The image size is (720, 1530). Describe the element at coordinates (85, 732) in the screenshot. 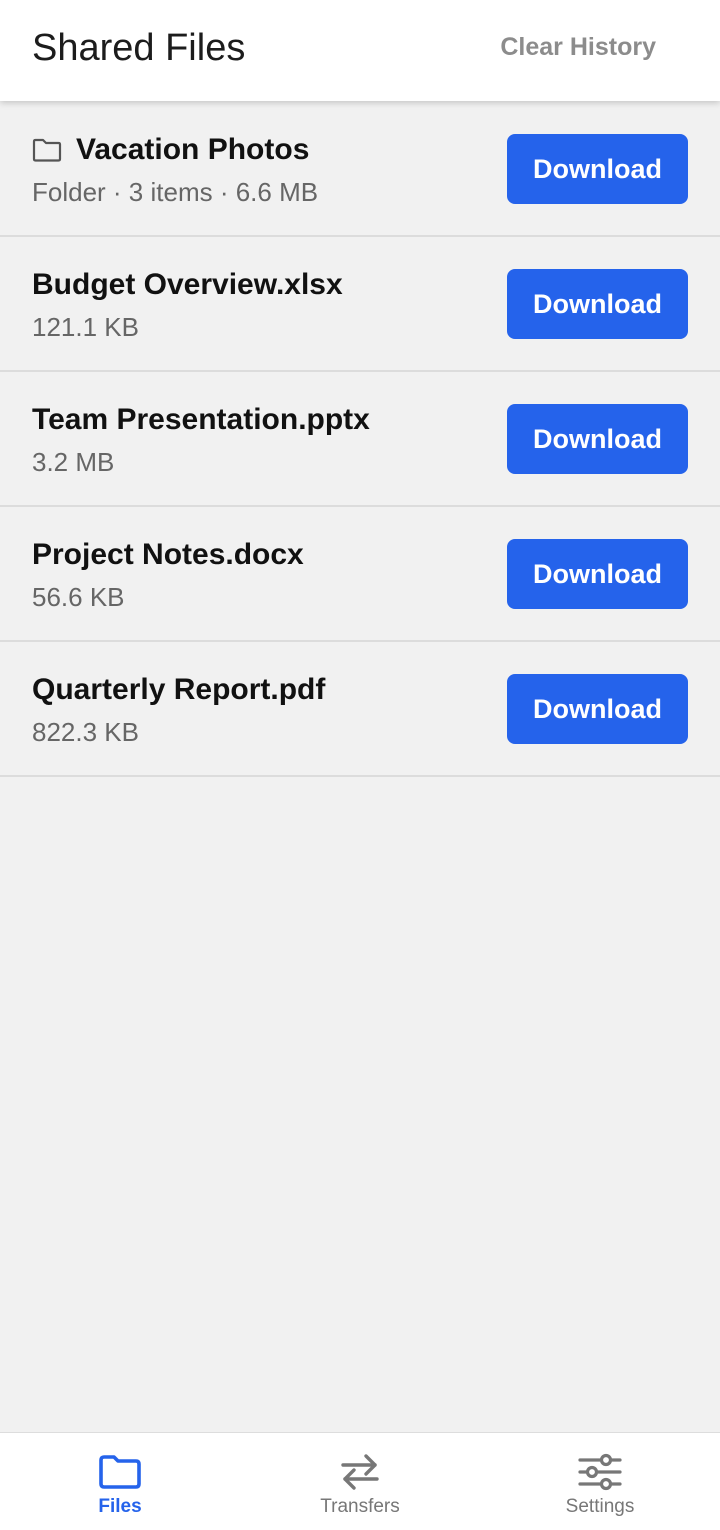

I see `file-meta: 822.3 KB` at that location.